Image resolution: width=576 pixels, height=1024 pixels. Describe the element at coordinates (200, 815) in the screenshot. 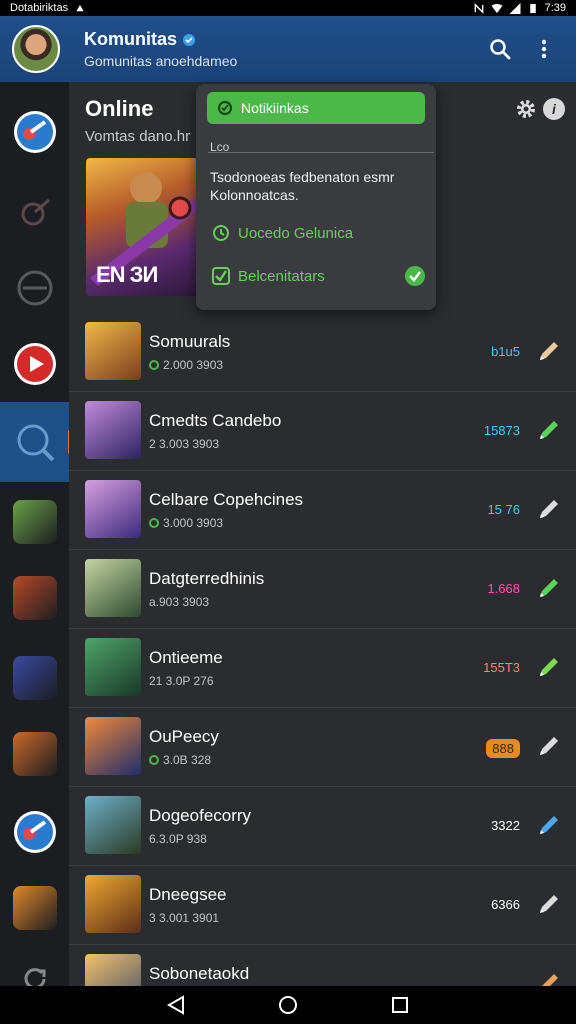

I see `row-title: Dogeofecorry` at that location.